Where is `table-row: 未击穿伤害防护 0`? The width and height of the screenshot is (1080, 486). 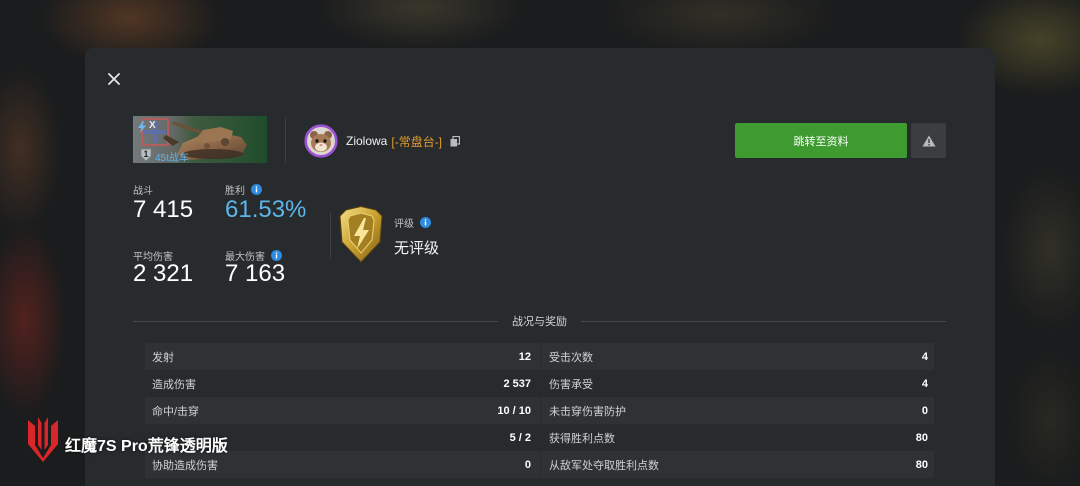
table-row: 未击穿伤害防护 0 is located at coordinates (737, 410).